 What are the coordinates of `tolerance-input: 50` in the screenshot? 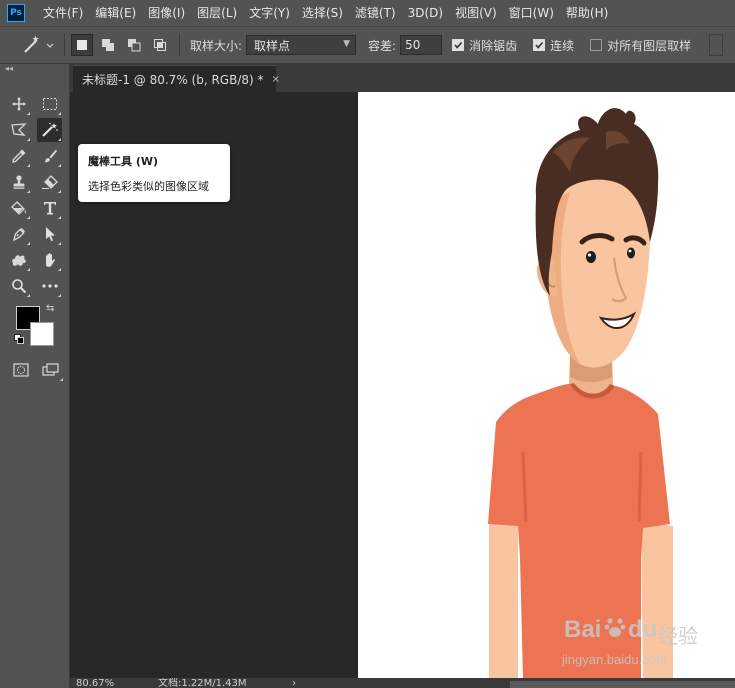 It's located at (421, 45).